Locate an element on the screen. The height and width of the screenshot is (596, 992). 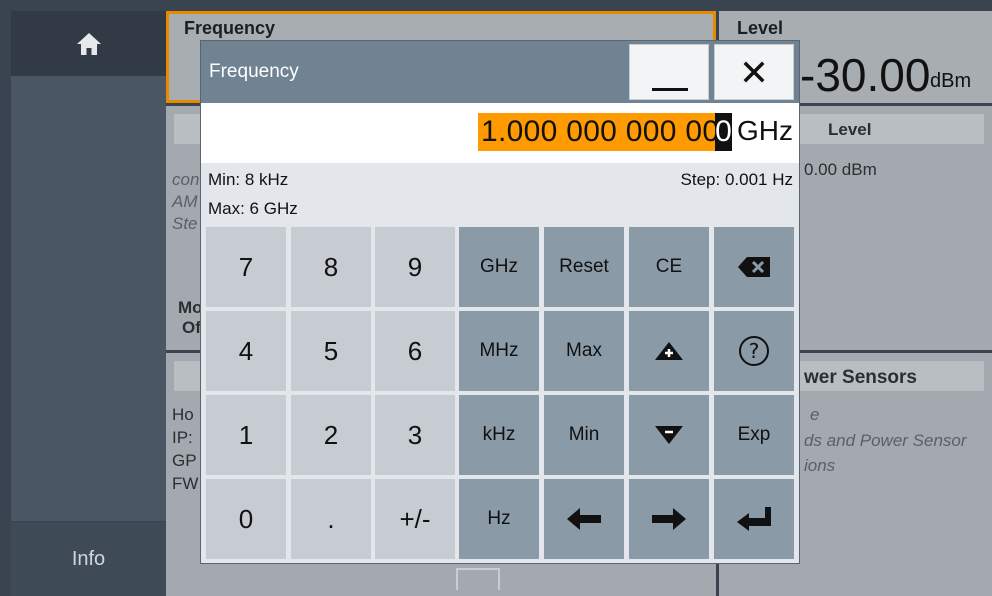
key-5: 5 is located at coordinates (331, 351).